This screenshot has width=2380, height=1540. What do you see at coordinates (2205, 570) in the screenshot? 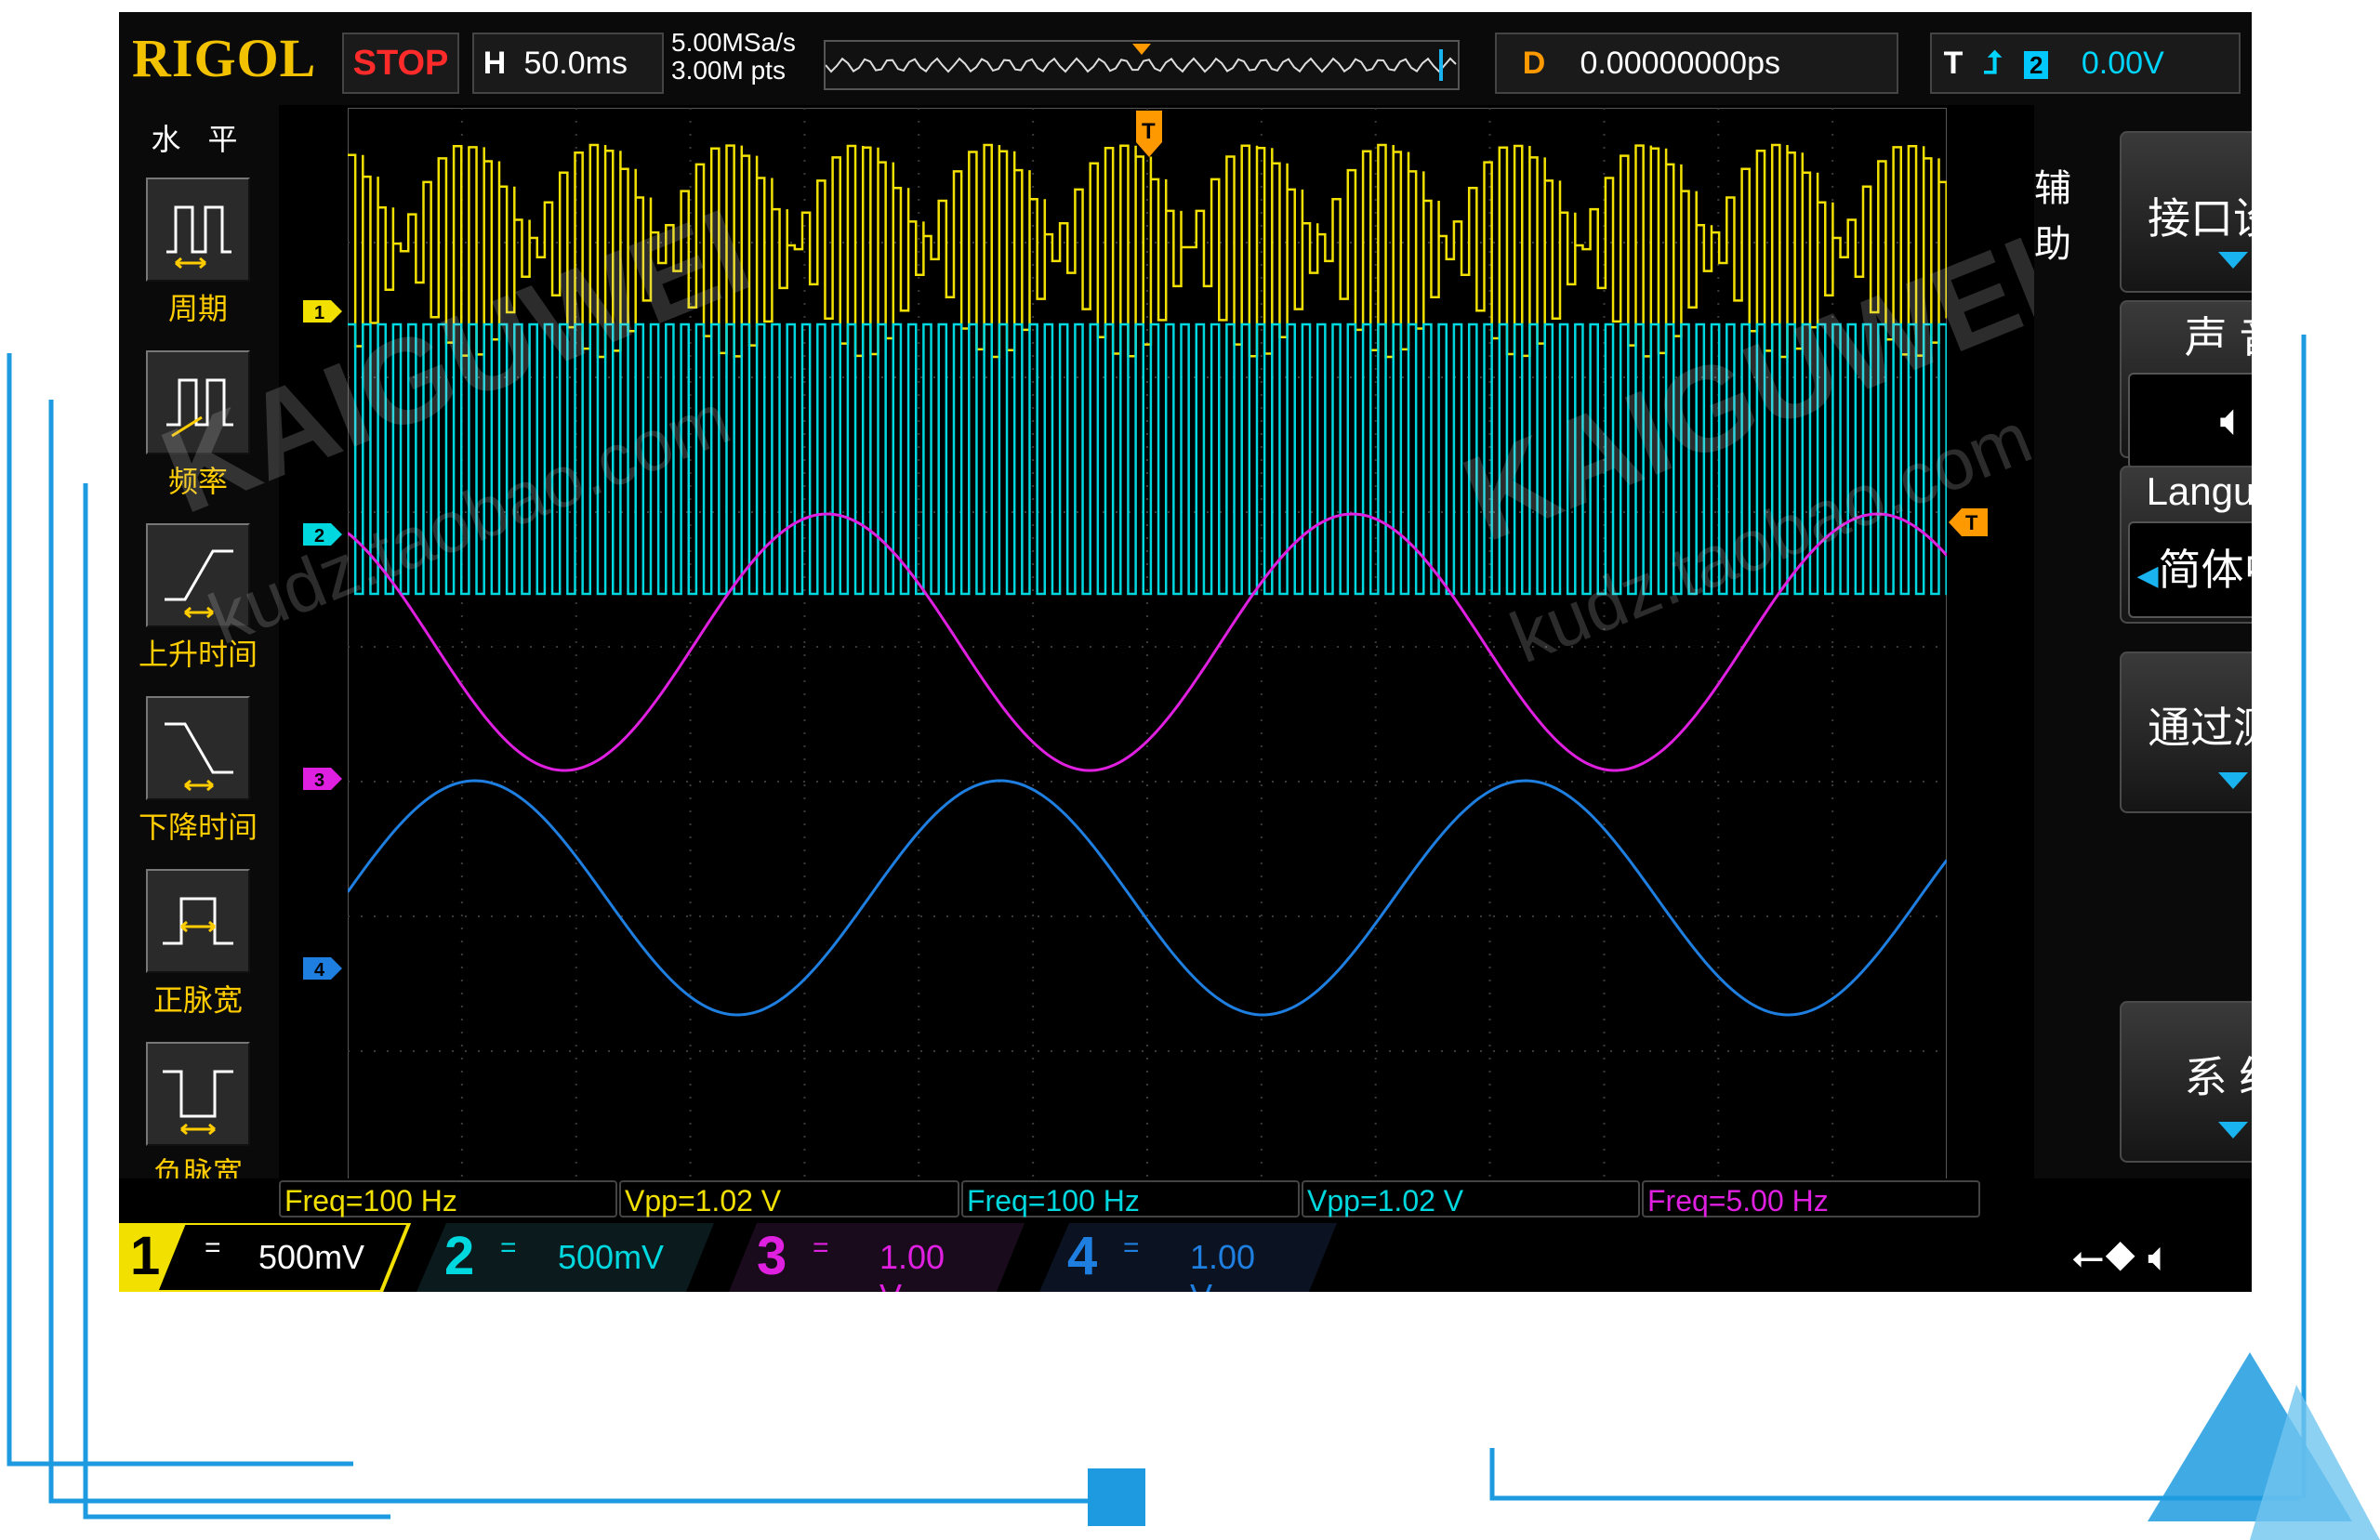
I see `language-value: 简体中文` at bounding box center [2205, 570].